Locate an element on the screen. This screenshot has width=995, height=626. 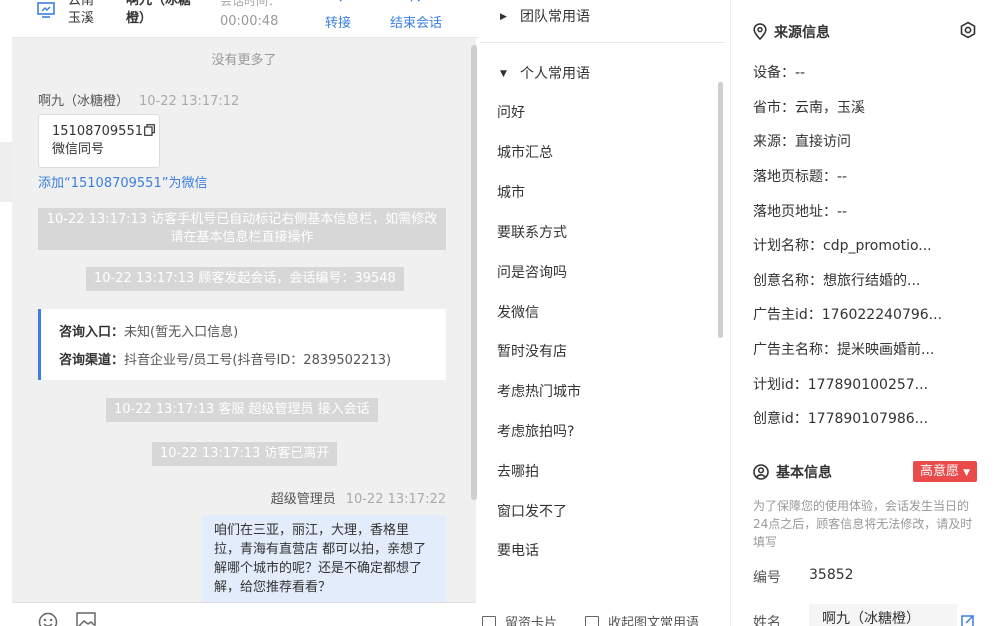
add-wechat-link: 添加“15108709551”为微信 is located at coordinates (122, 181).